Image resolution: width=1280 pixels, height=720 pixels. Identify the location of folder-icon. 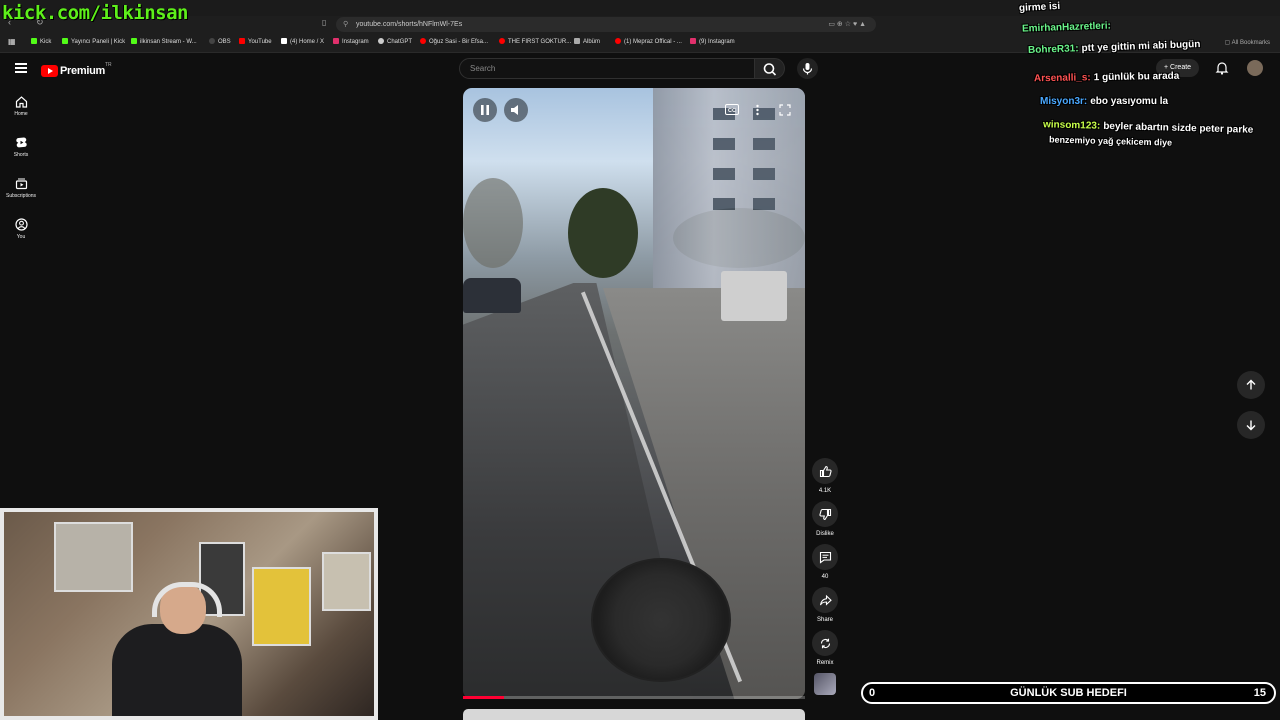
(577, 41).